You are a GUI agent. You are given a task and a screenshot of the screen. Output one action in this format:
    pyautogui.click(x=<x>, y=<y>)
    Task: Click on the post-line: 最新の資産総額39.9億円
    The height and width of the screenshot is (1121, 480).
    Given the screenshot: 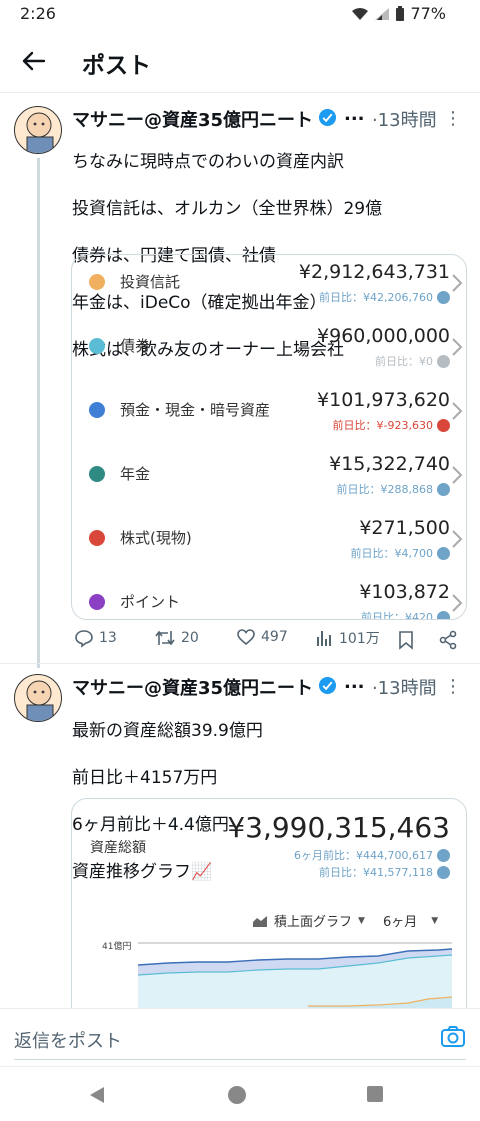 What is the action you would take?
    pyautogui.click(x=167, y=730)
    